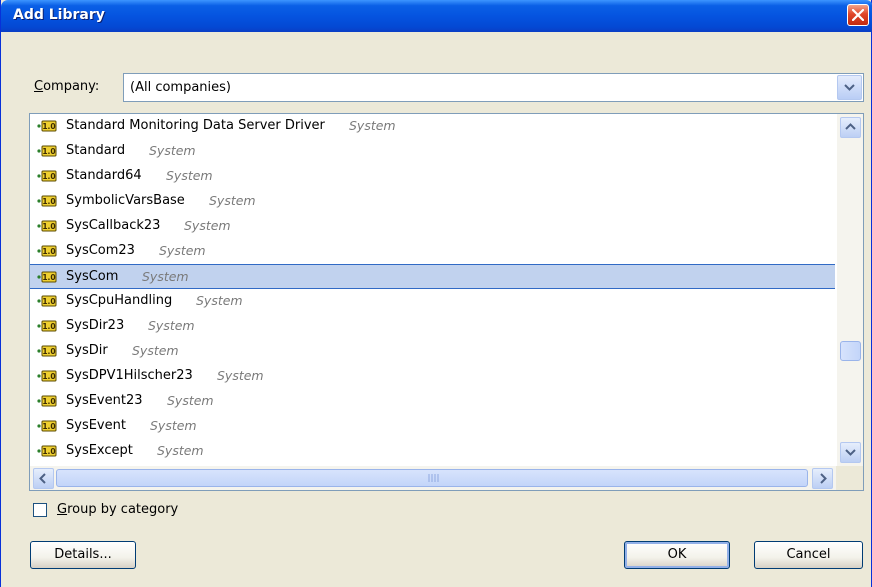 This screenshot has width=872, height=587. I want to click on chevron-right-icon, so click(823, 478).